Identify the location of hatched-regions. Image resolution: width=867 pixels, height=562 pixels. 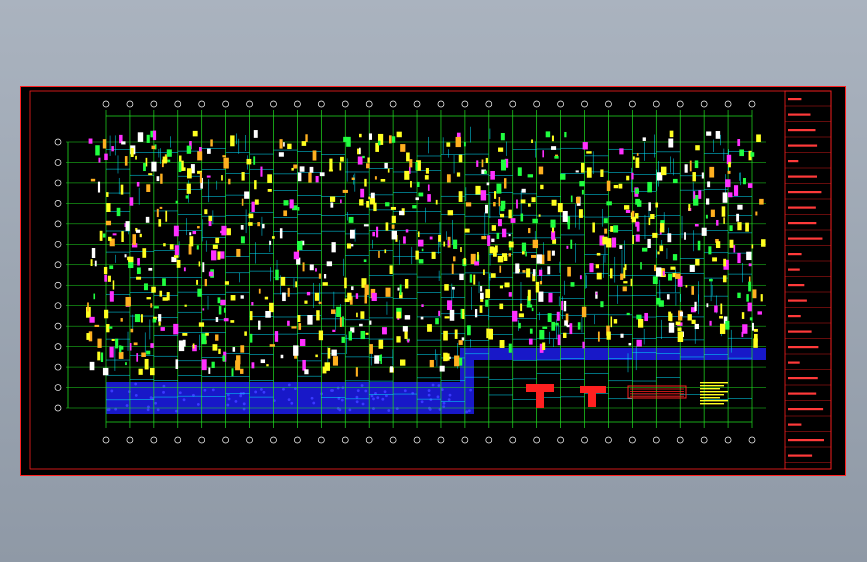
(436, 381).